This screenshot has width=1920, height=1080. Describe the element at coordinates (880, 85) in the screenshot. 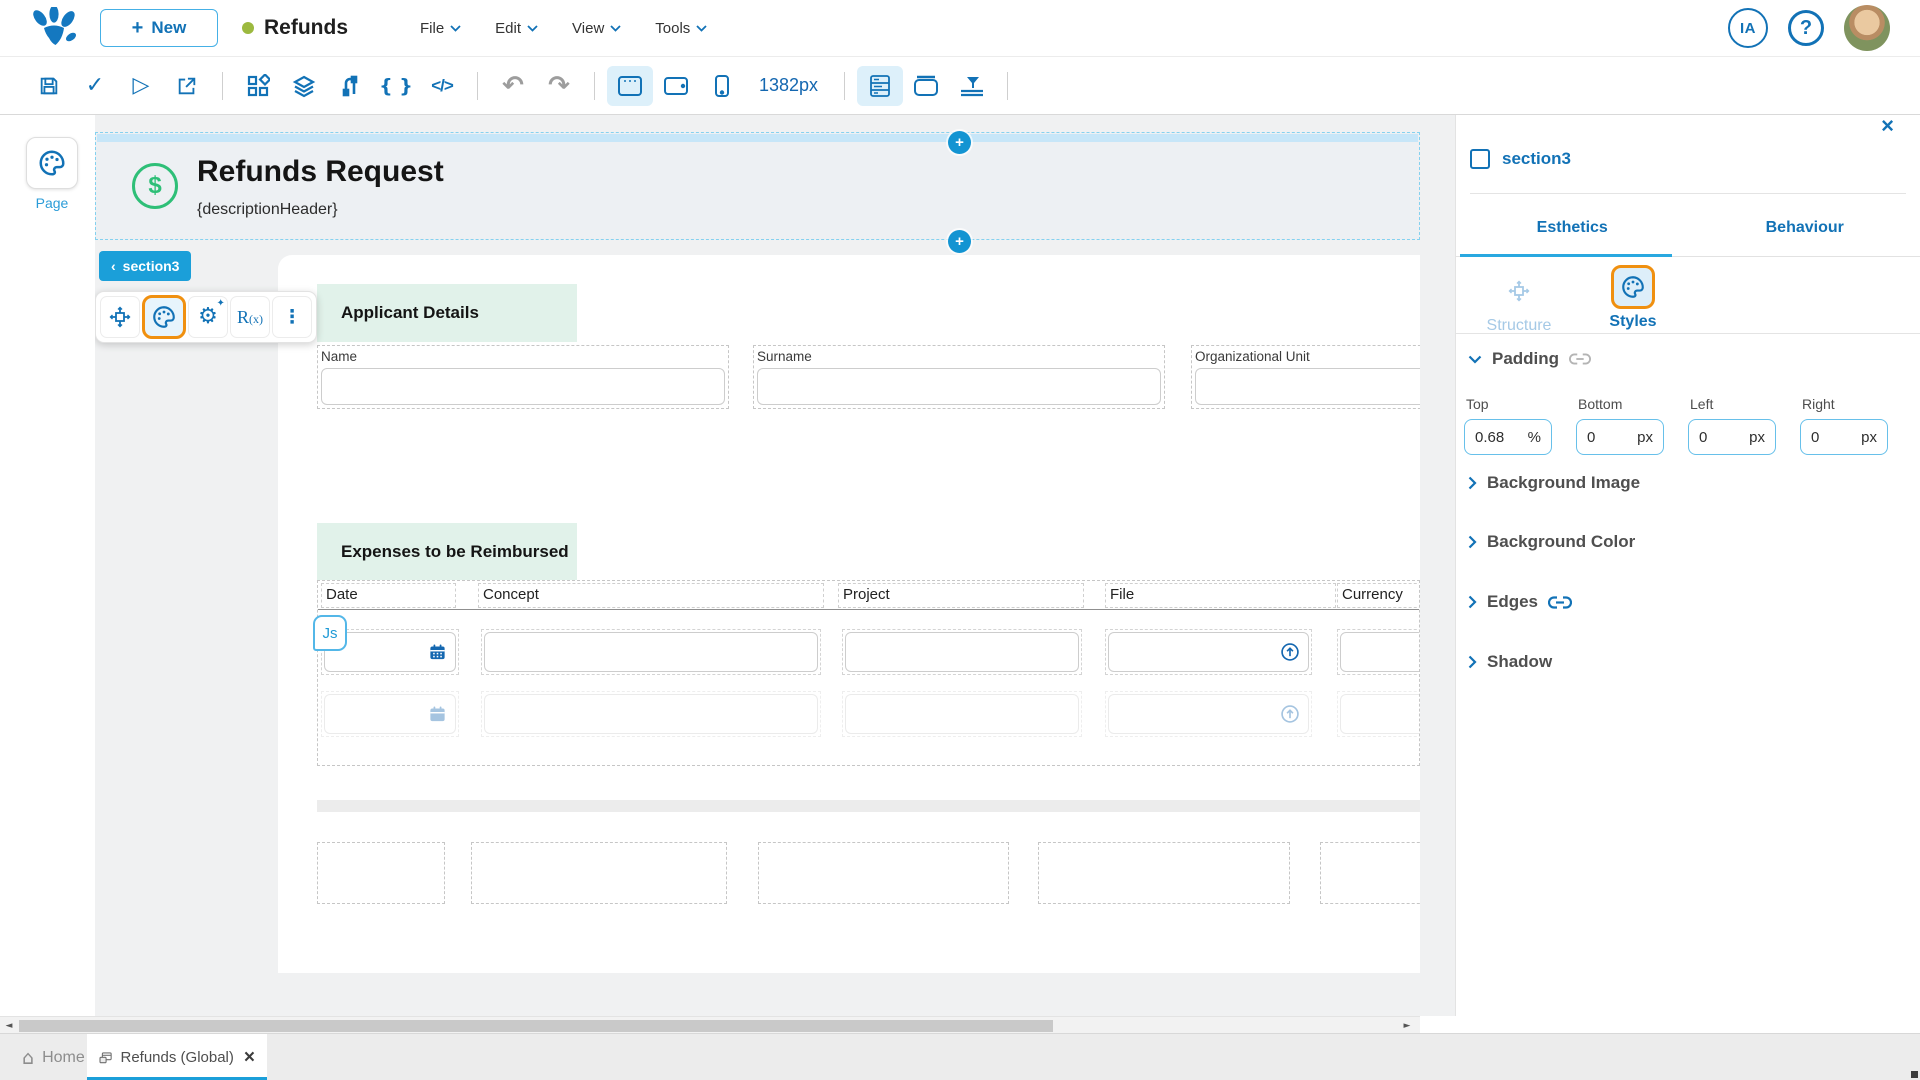

I see `layout-rows-icon` at that location.